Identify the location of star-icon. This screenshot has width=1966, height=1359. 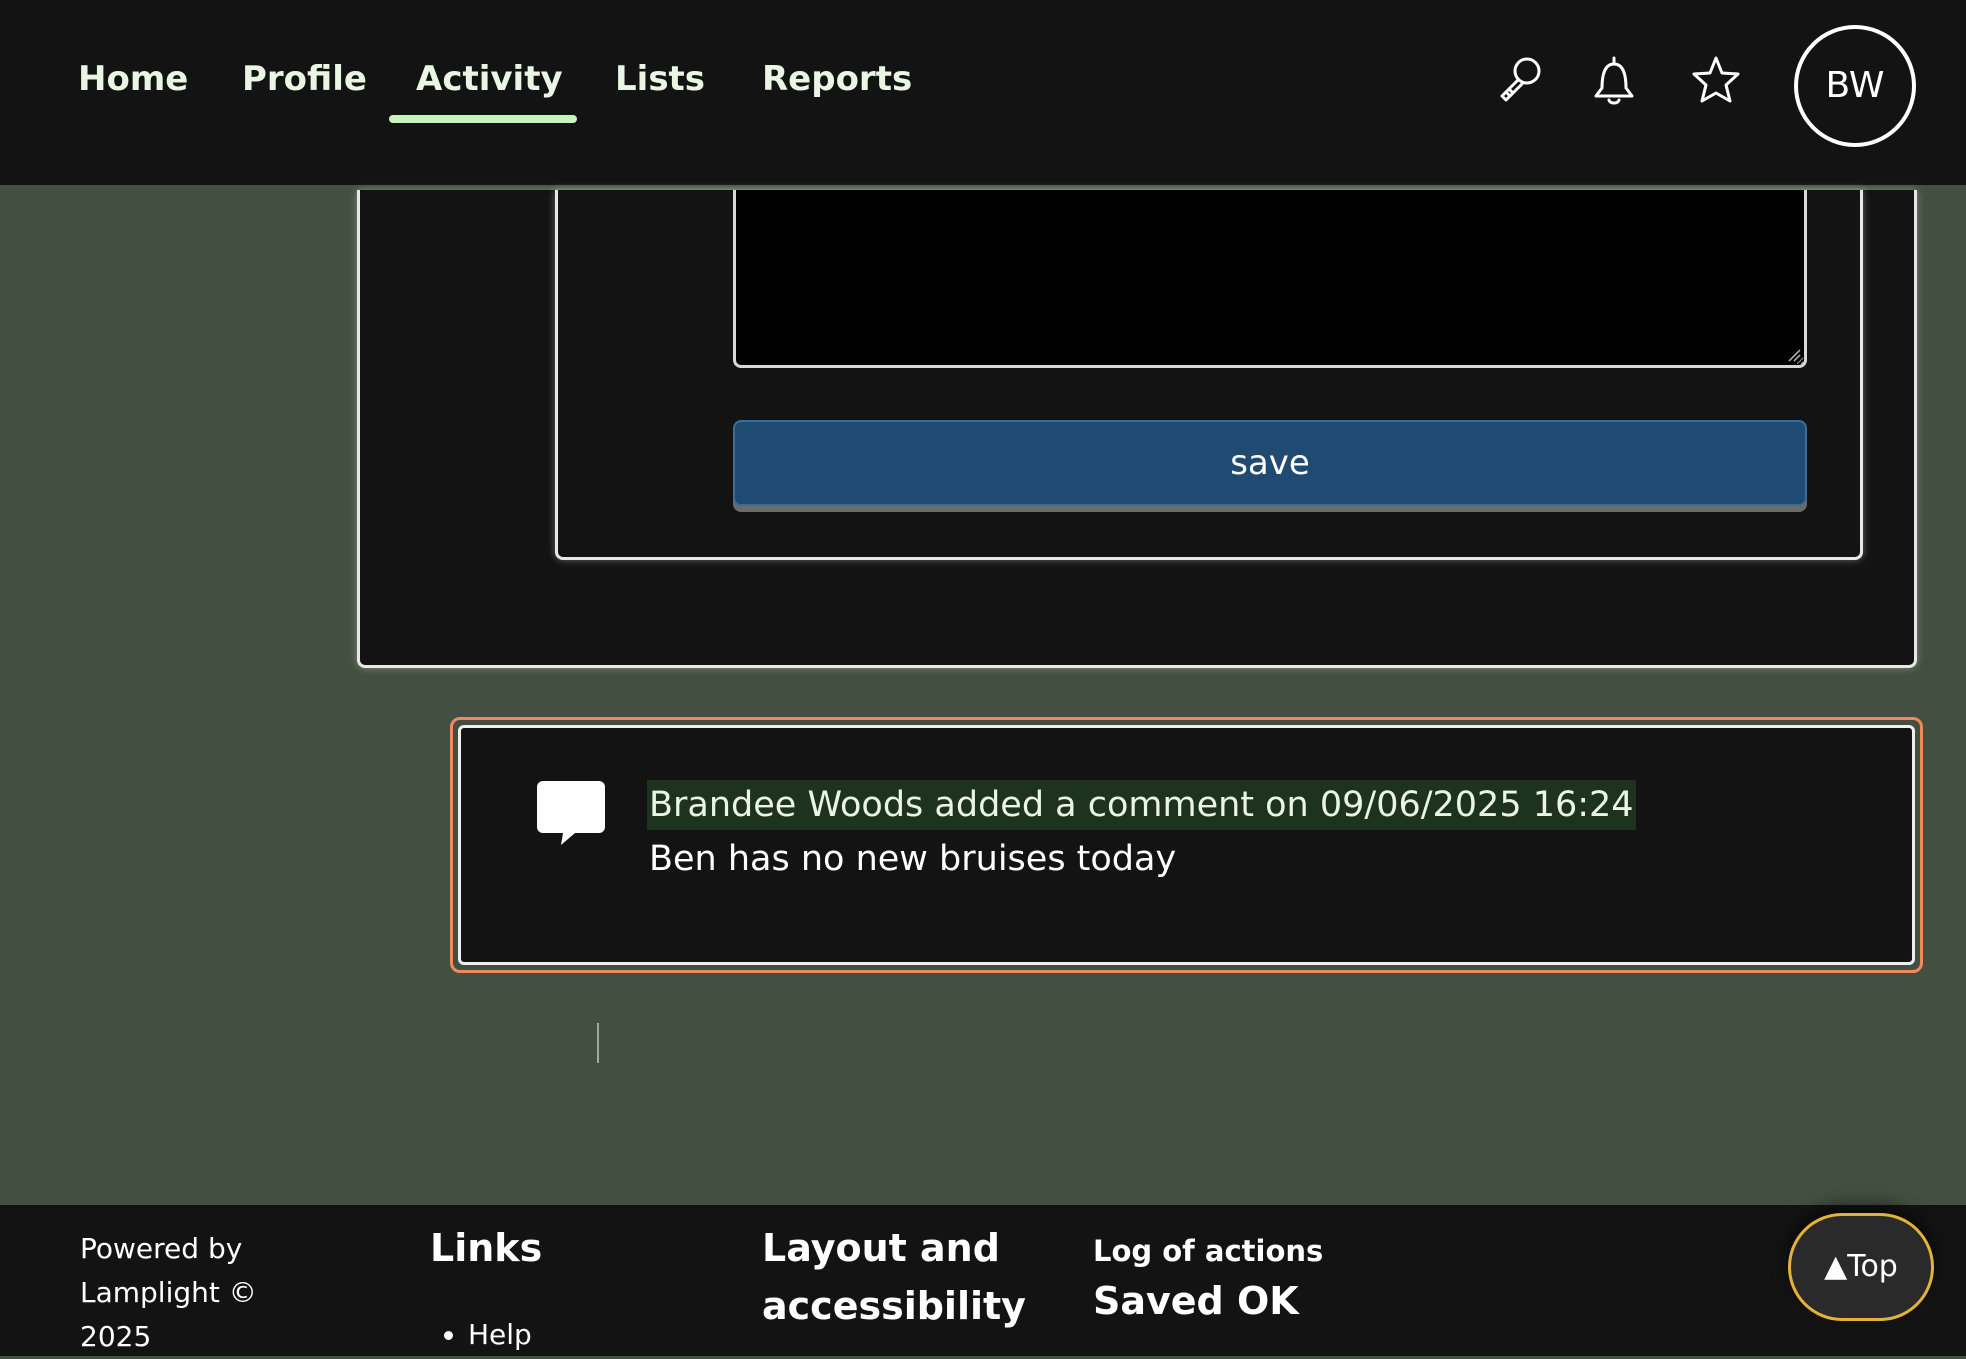
(1716, 80).